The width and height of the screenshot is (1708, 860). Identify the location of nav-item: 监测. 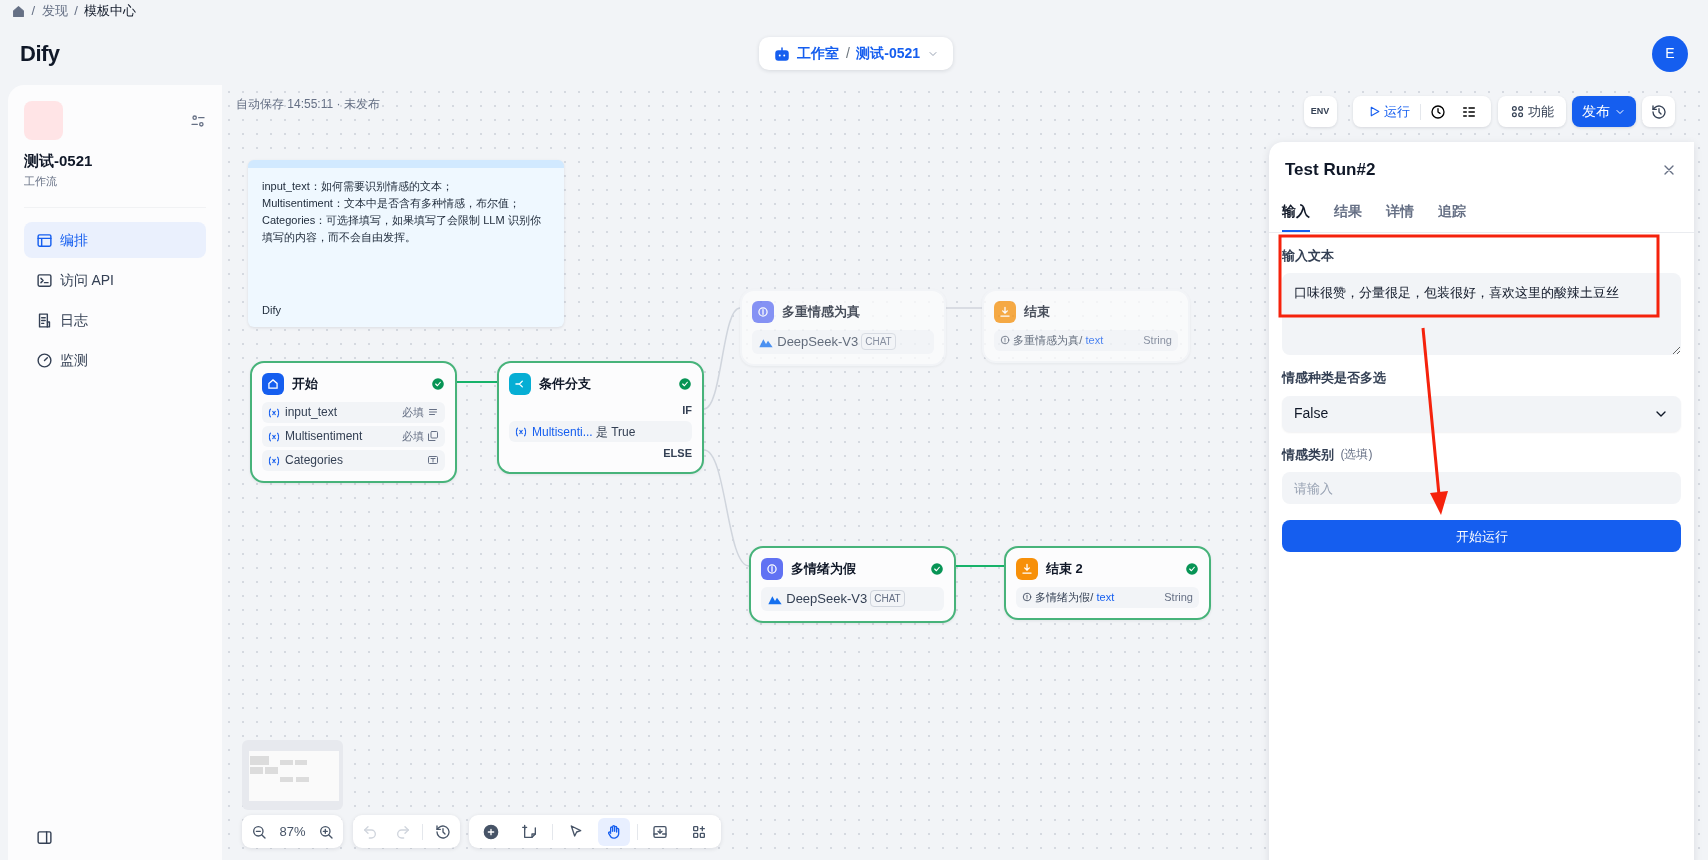
(115, 360).